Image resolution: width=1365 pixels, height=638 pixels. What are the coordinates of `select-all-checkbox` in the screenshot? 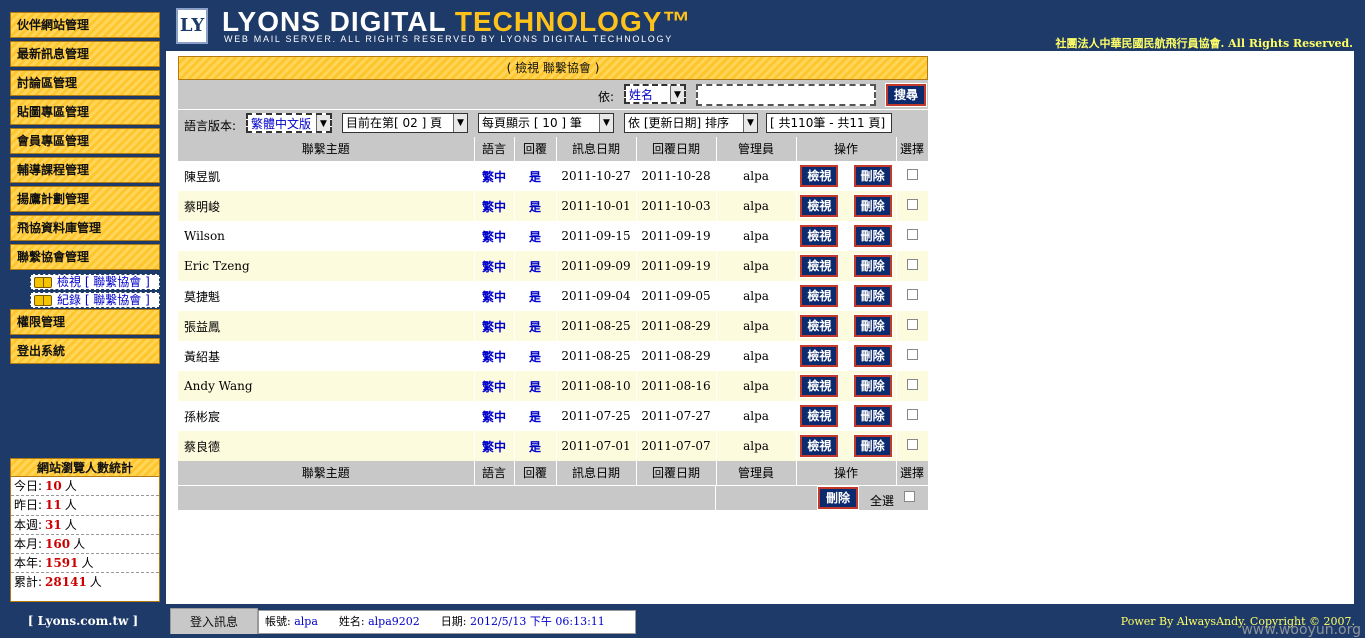 It's located at (909, 496).